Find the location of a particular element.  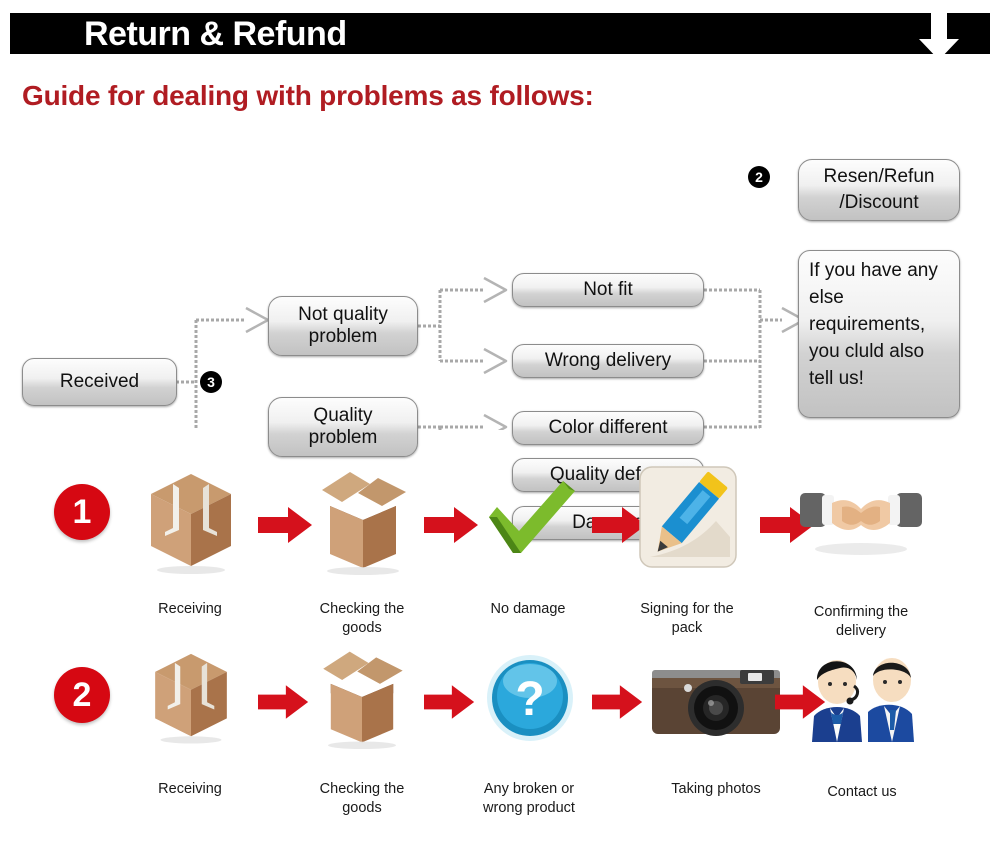

flow-node-color-different: Color different is located at coordinates (608, 428).